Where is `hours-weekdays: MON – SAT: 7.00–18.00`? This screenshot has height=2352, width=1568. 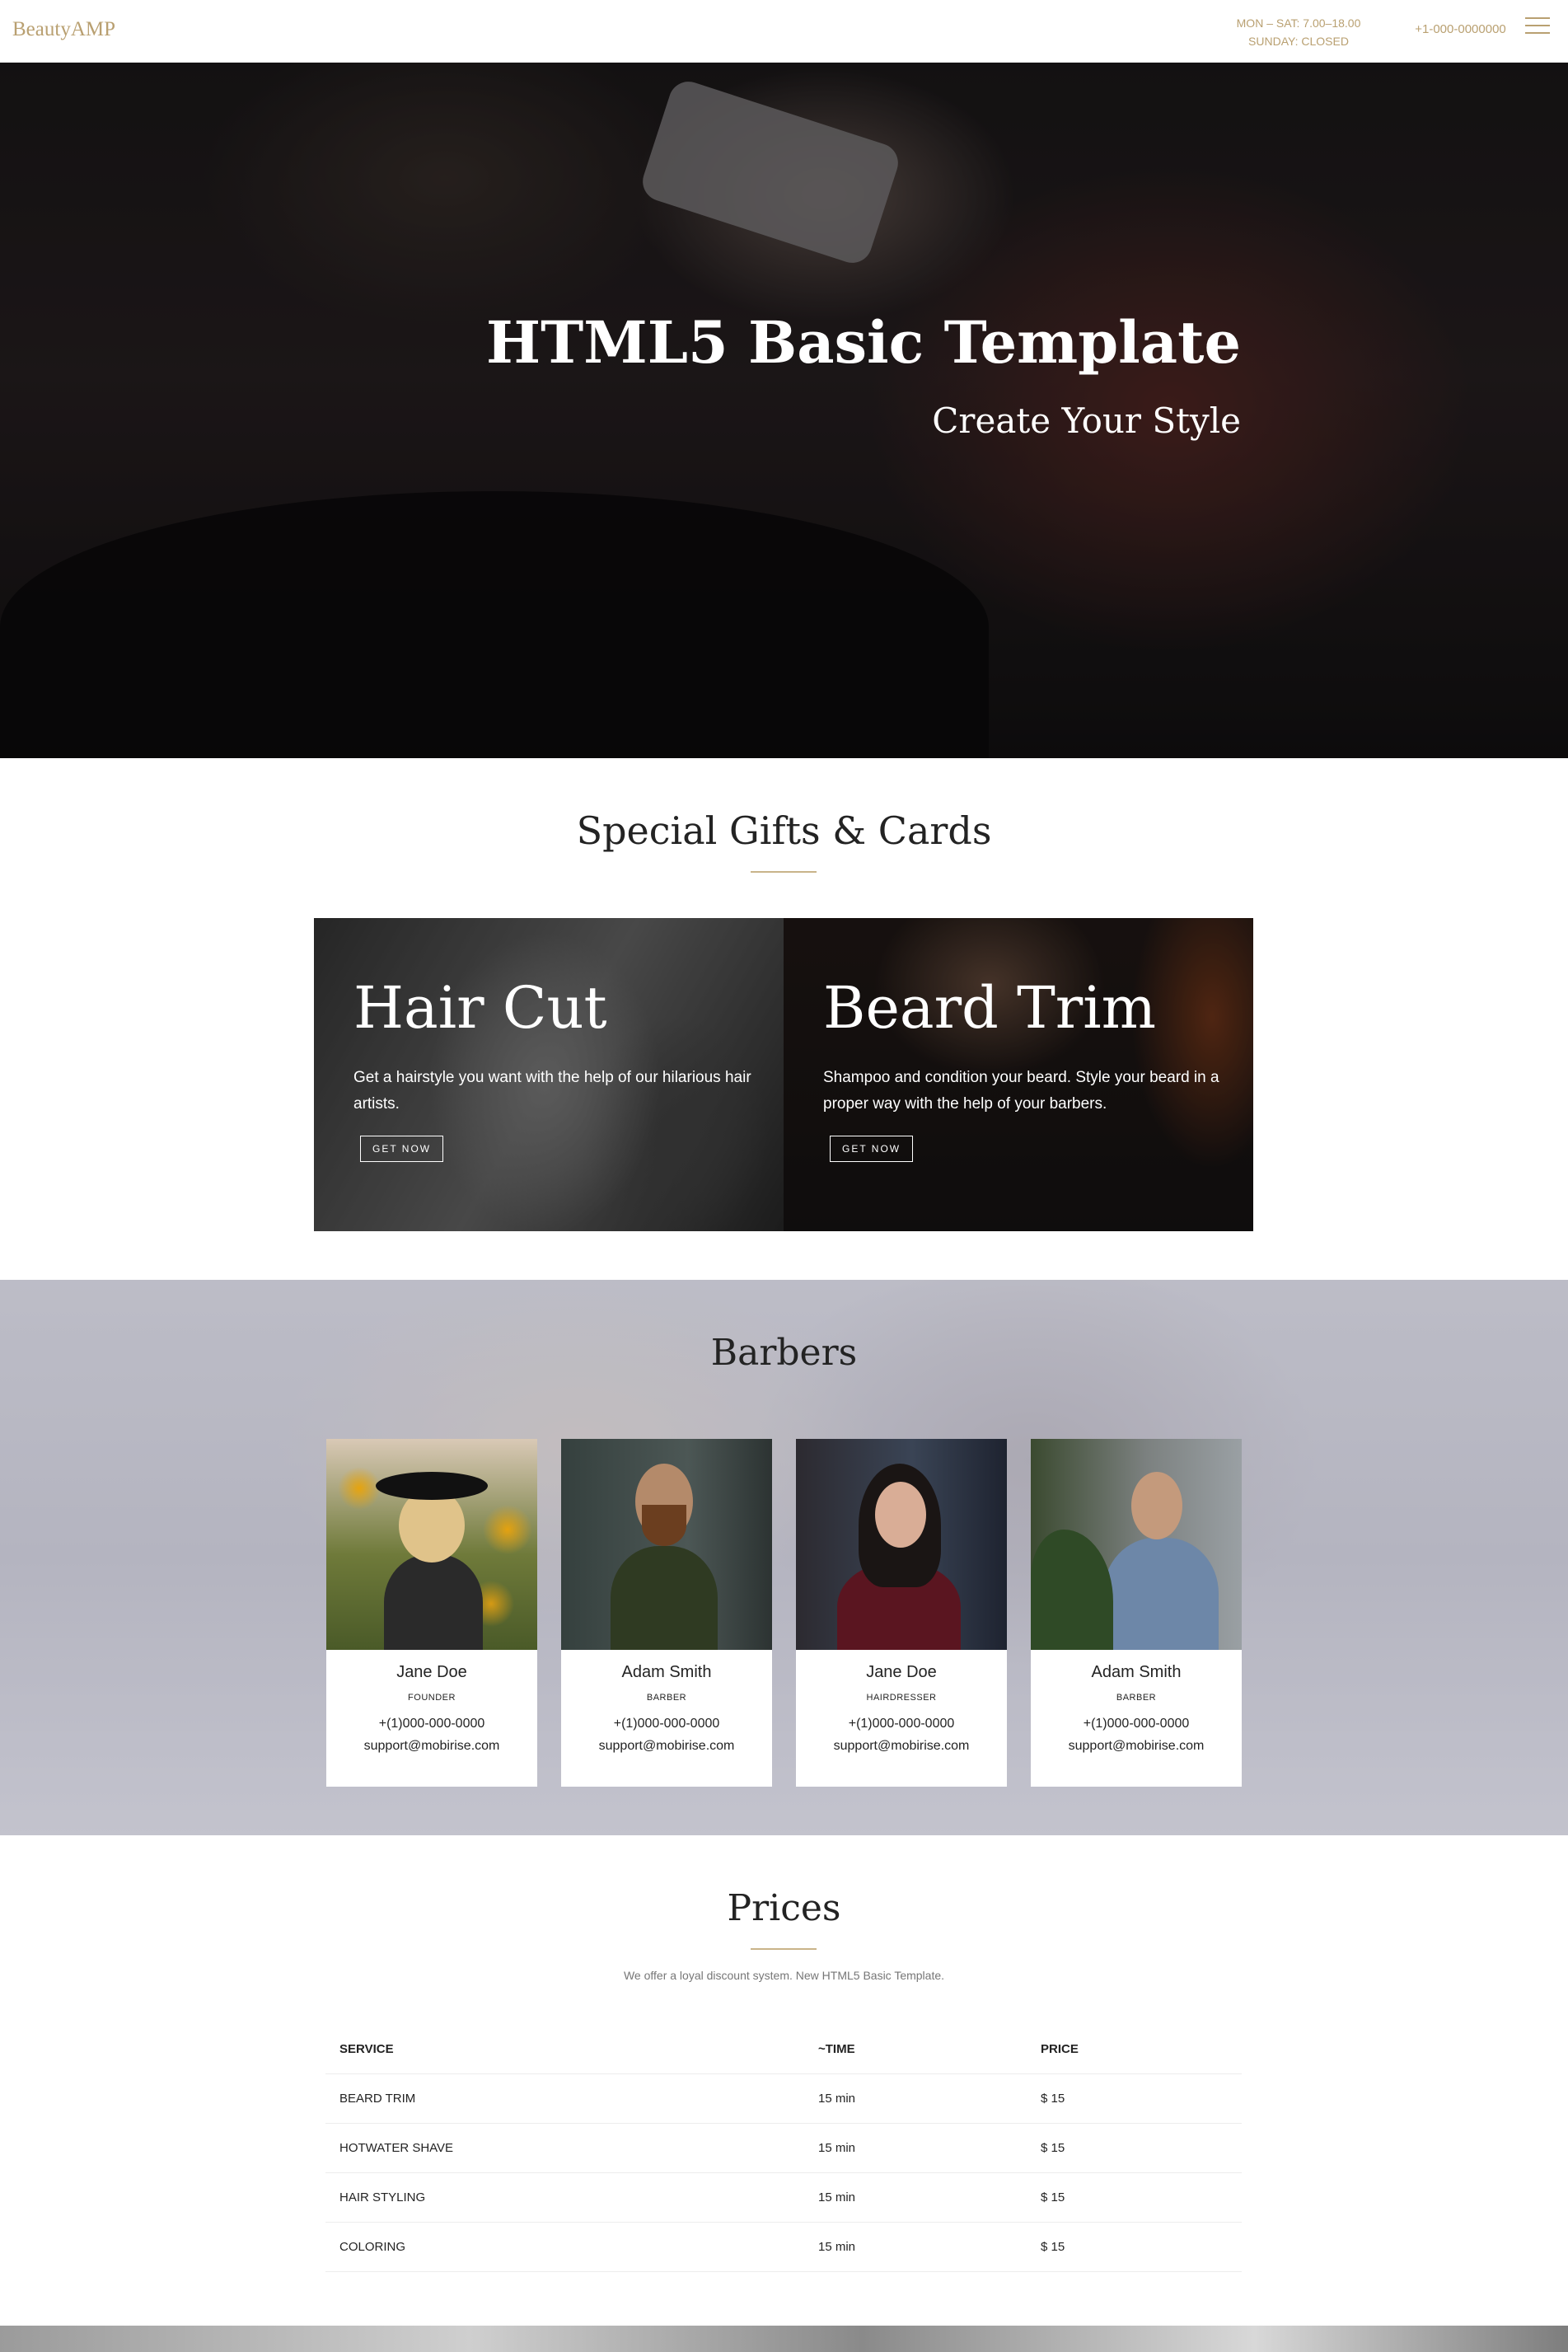
hours-weekdays: MON – SAT: 7.00–18.00 is located at coordinates (1298, 23).